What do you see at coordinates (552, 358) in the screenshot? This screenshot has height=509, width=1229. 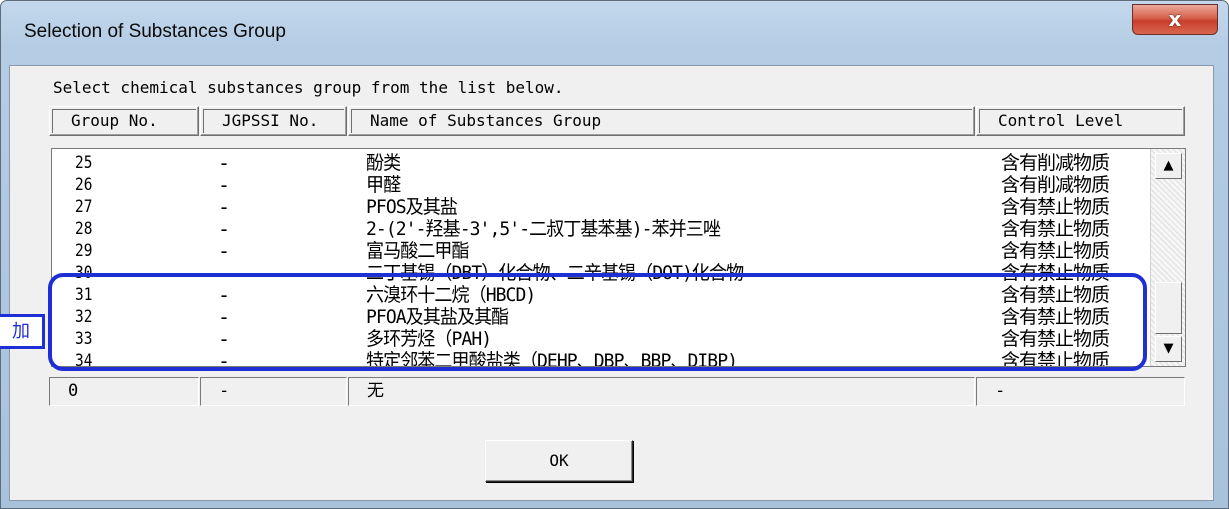 I see `substance-name-cell: 特定邻苯二甲酸盐类（DEHP、DBP、BBP、DIBP)` at bounding box center [552, 358].